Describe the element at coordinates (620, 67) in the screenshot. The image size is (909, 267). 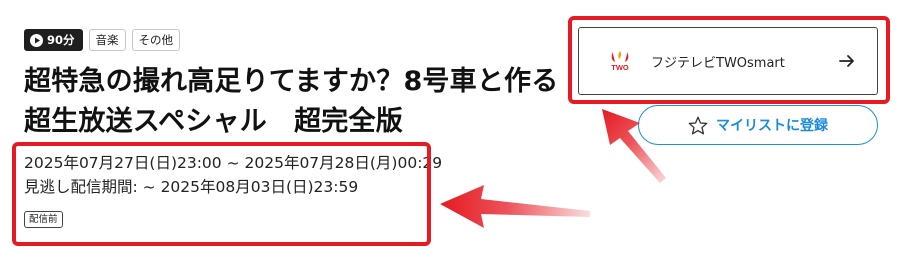
I see `channel-logo-text: TWO` at that location.